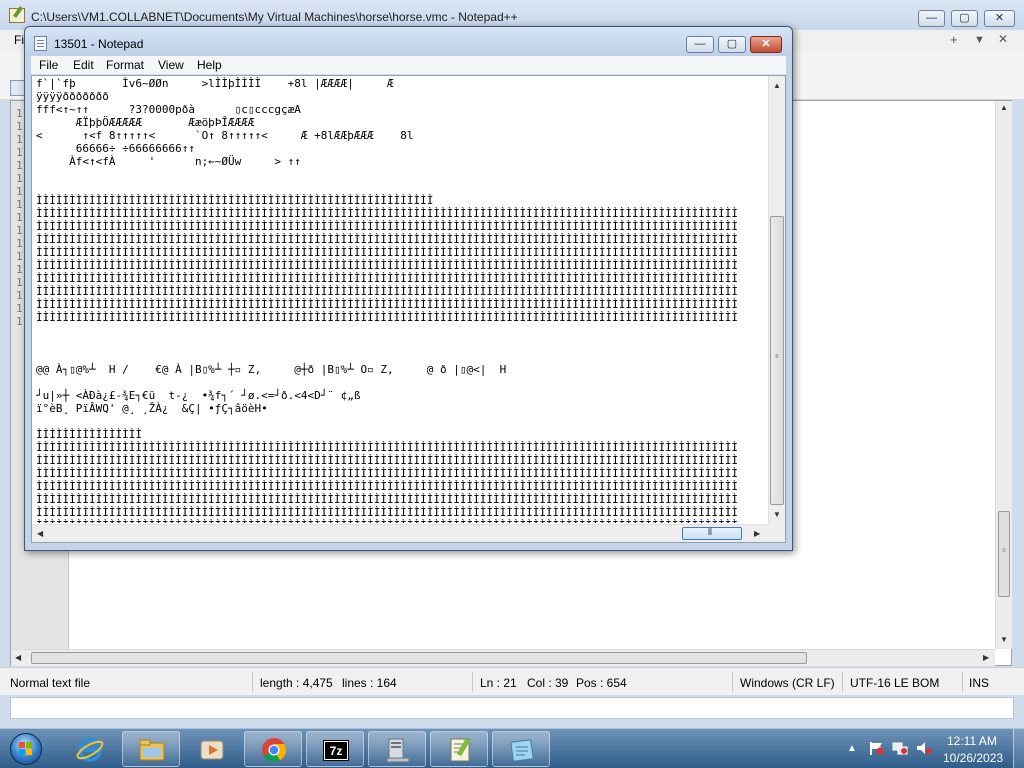  What do you see at coordinates (876, 748) in the screenshot?
I see `action-center-flag-icon` at bounding box center [876, 748].